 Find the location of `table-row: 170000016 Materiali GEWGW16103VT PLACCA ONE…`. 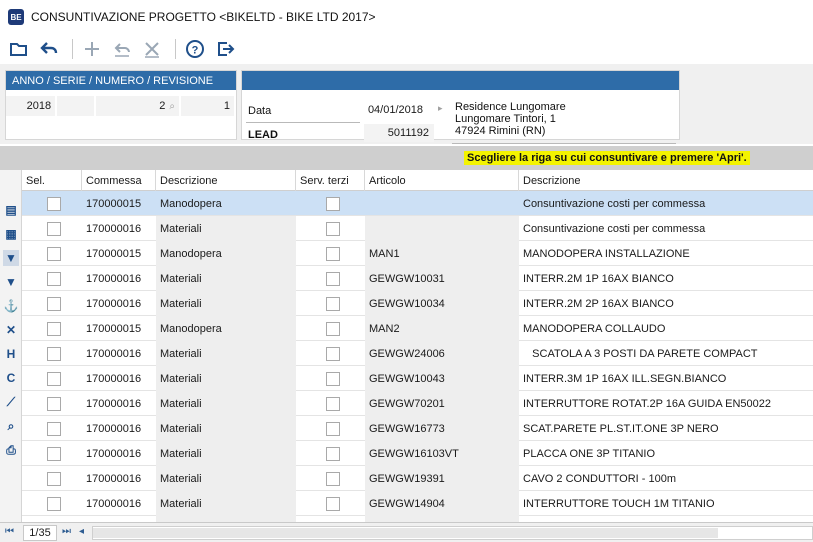

table-row: 170000016 Materiali GEWGW16103VT PLACCA ONE… is located at coordinates (417, 453).